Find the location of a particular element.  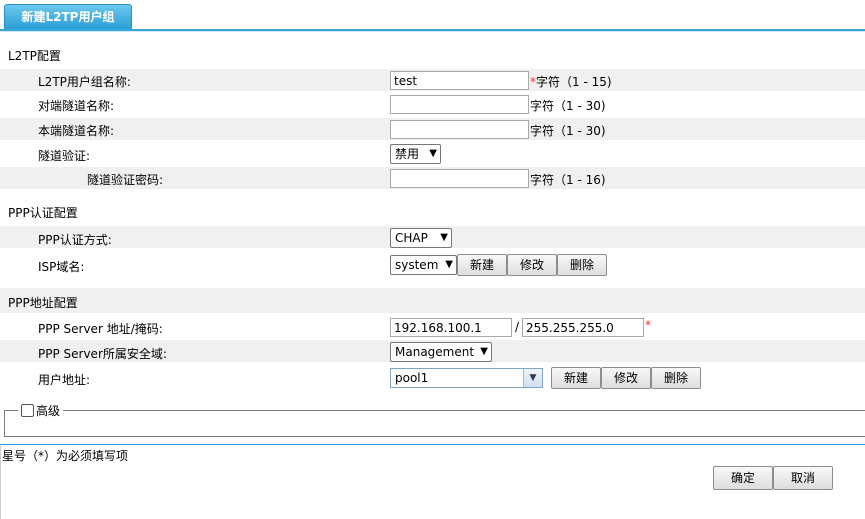

tunnel-password-hint: 字符（1 - 16) is located at coordinates (568, 180).